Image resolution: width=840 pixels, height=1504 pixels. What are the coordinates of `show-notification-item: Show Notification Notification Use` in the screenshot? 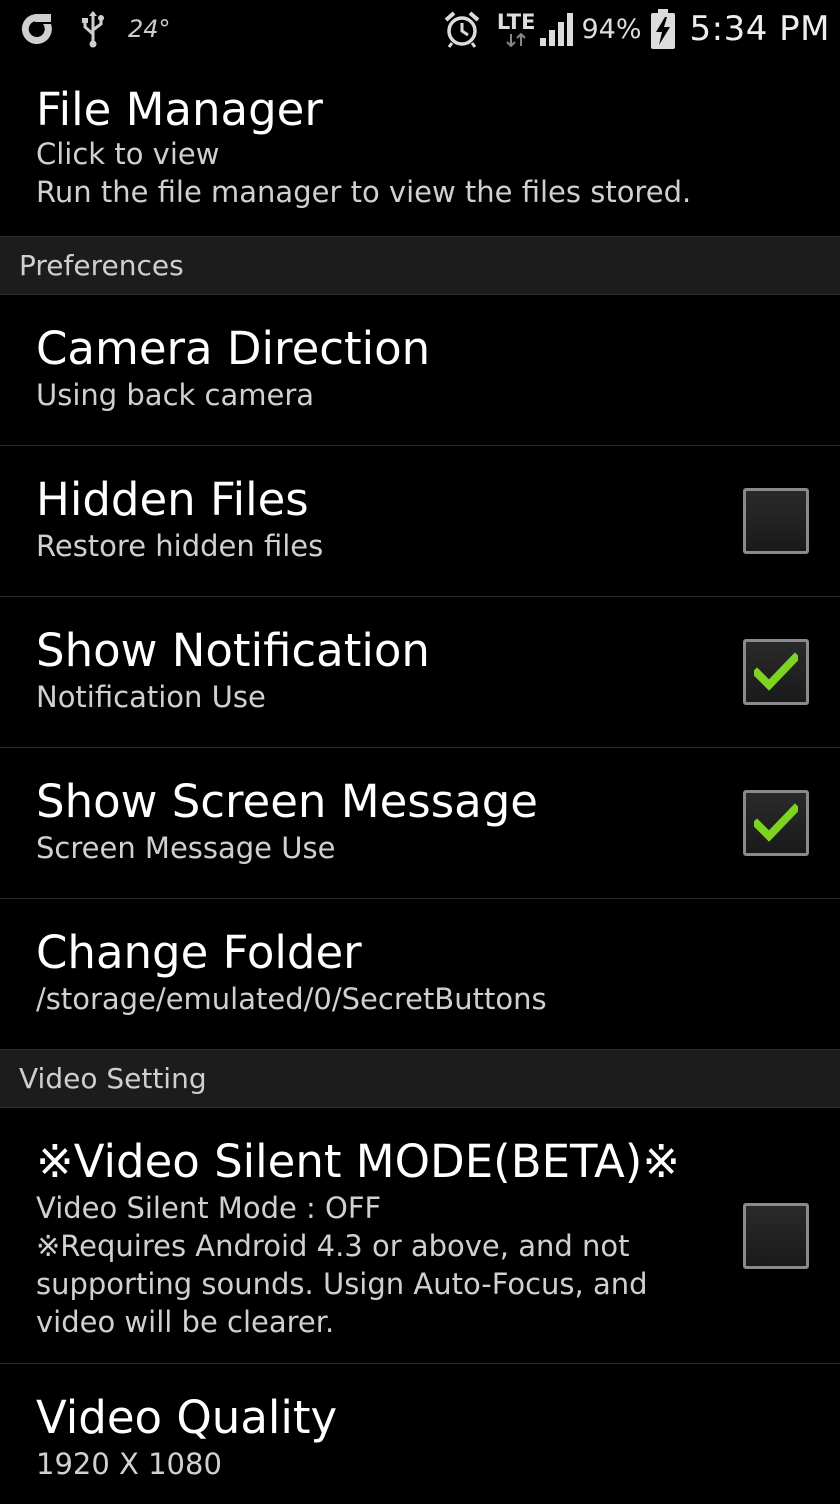 It's located at (420, 672).